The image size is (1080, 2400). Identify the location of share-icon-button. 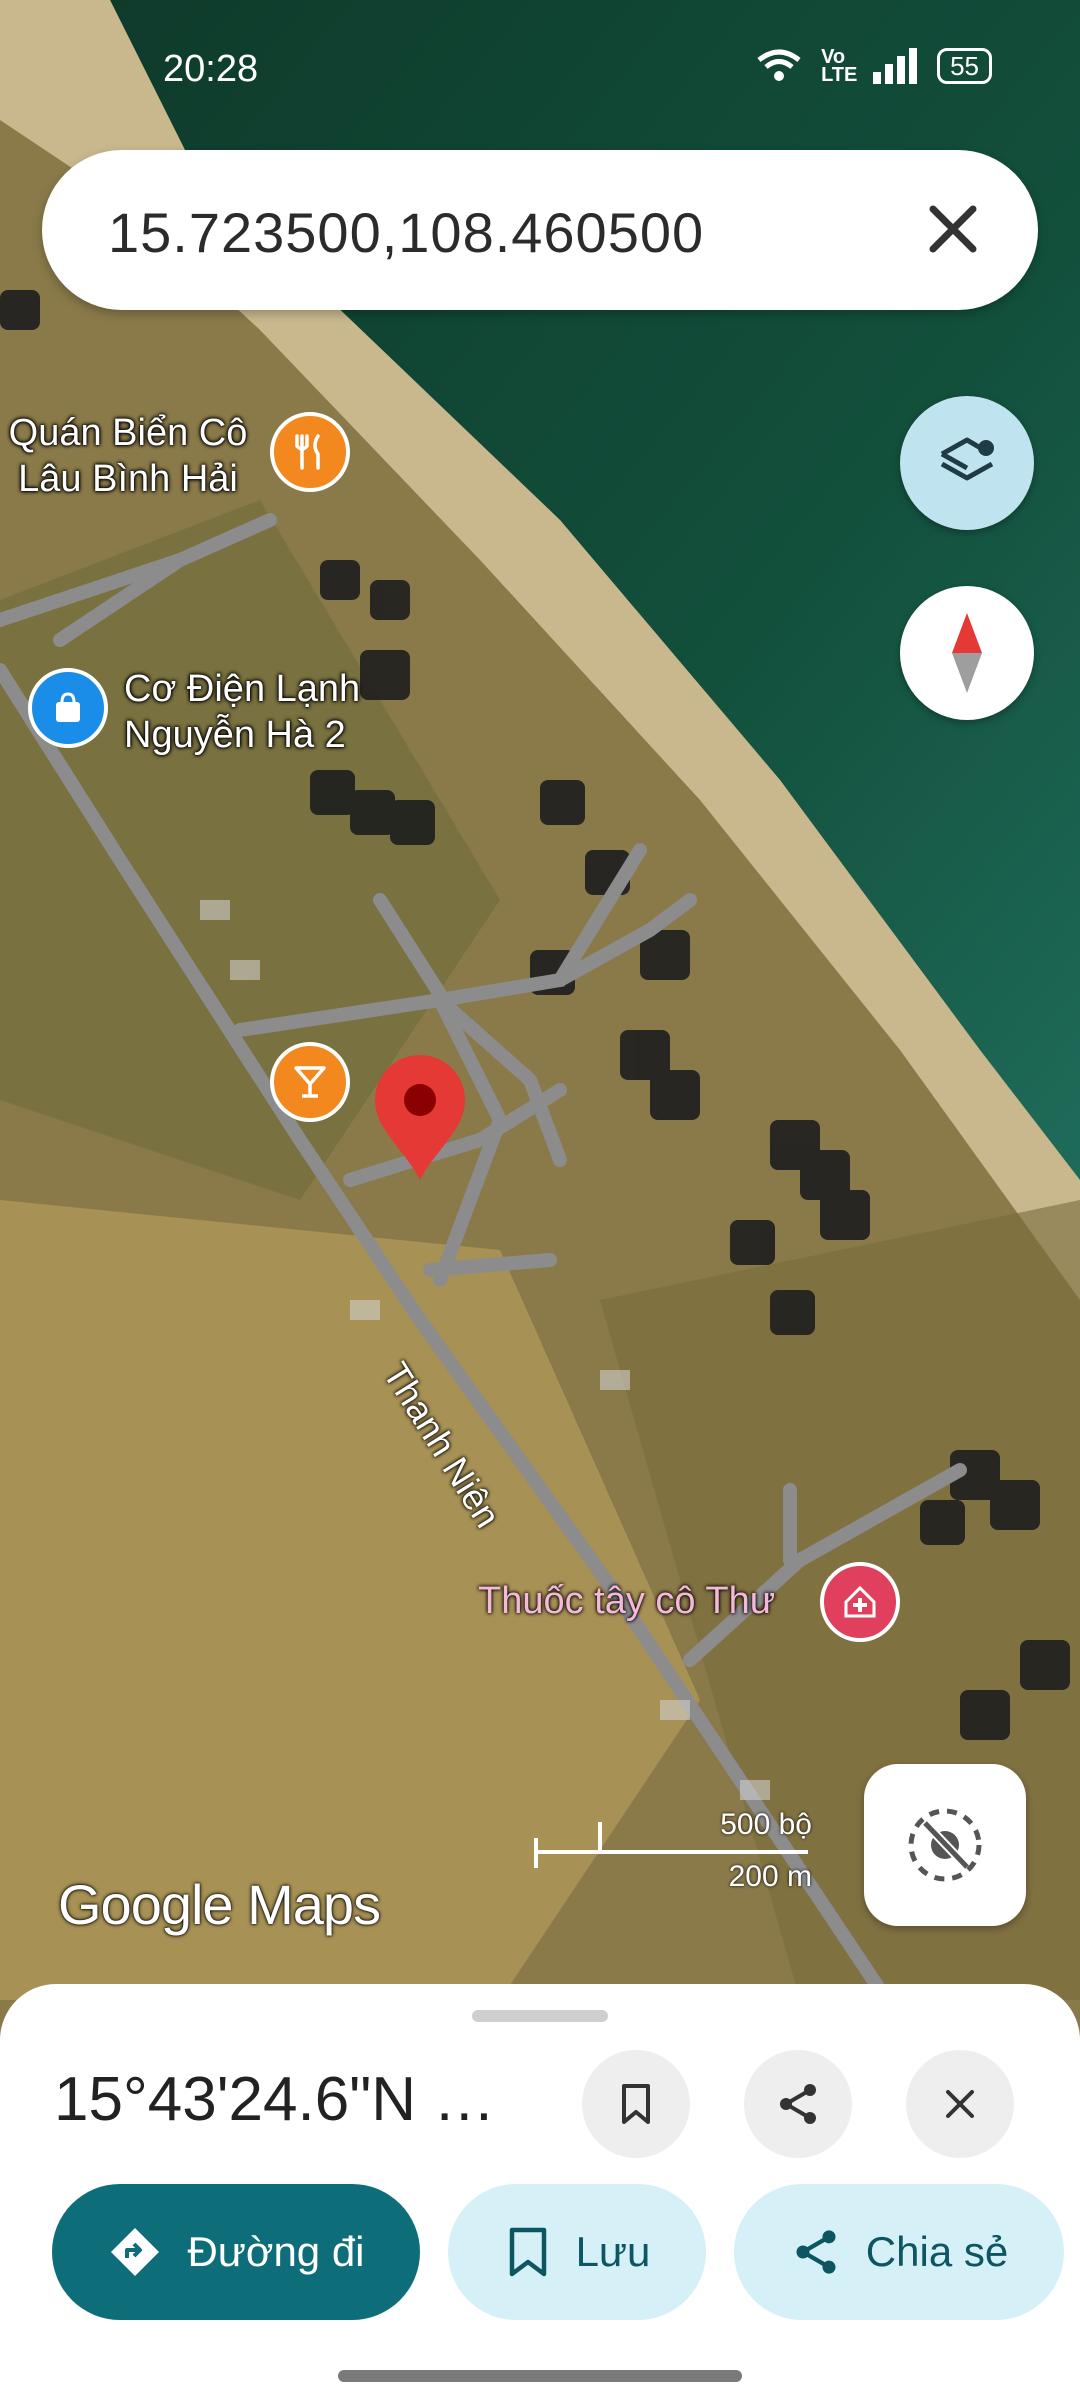
(798, 2104).